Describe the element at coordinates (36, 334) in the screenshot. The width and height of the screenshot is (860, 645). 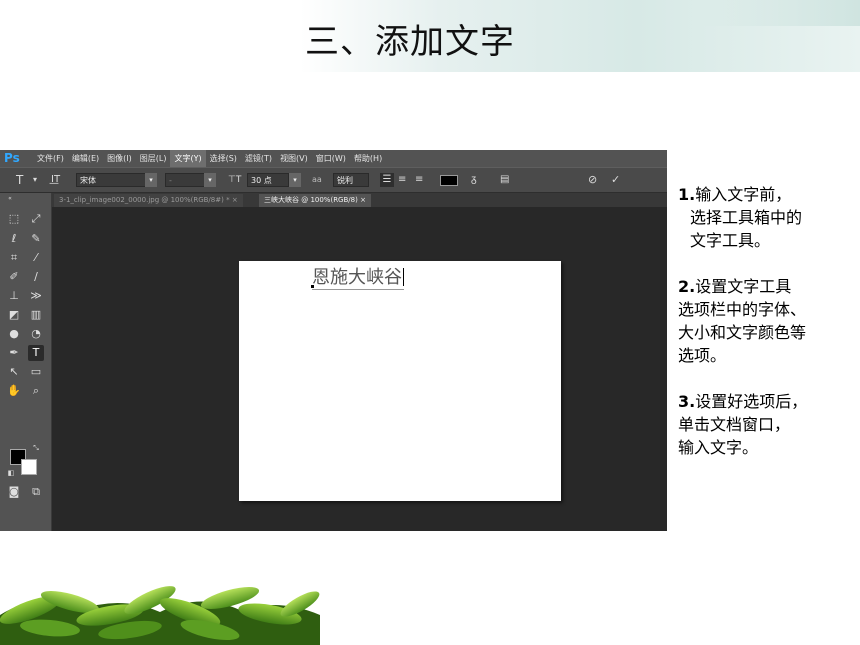
I see `dodge-tool-icon: ◔` at that location.